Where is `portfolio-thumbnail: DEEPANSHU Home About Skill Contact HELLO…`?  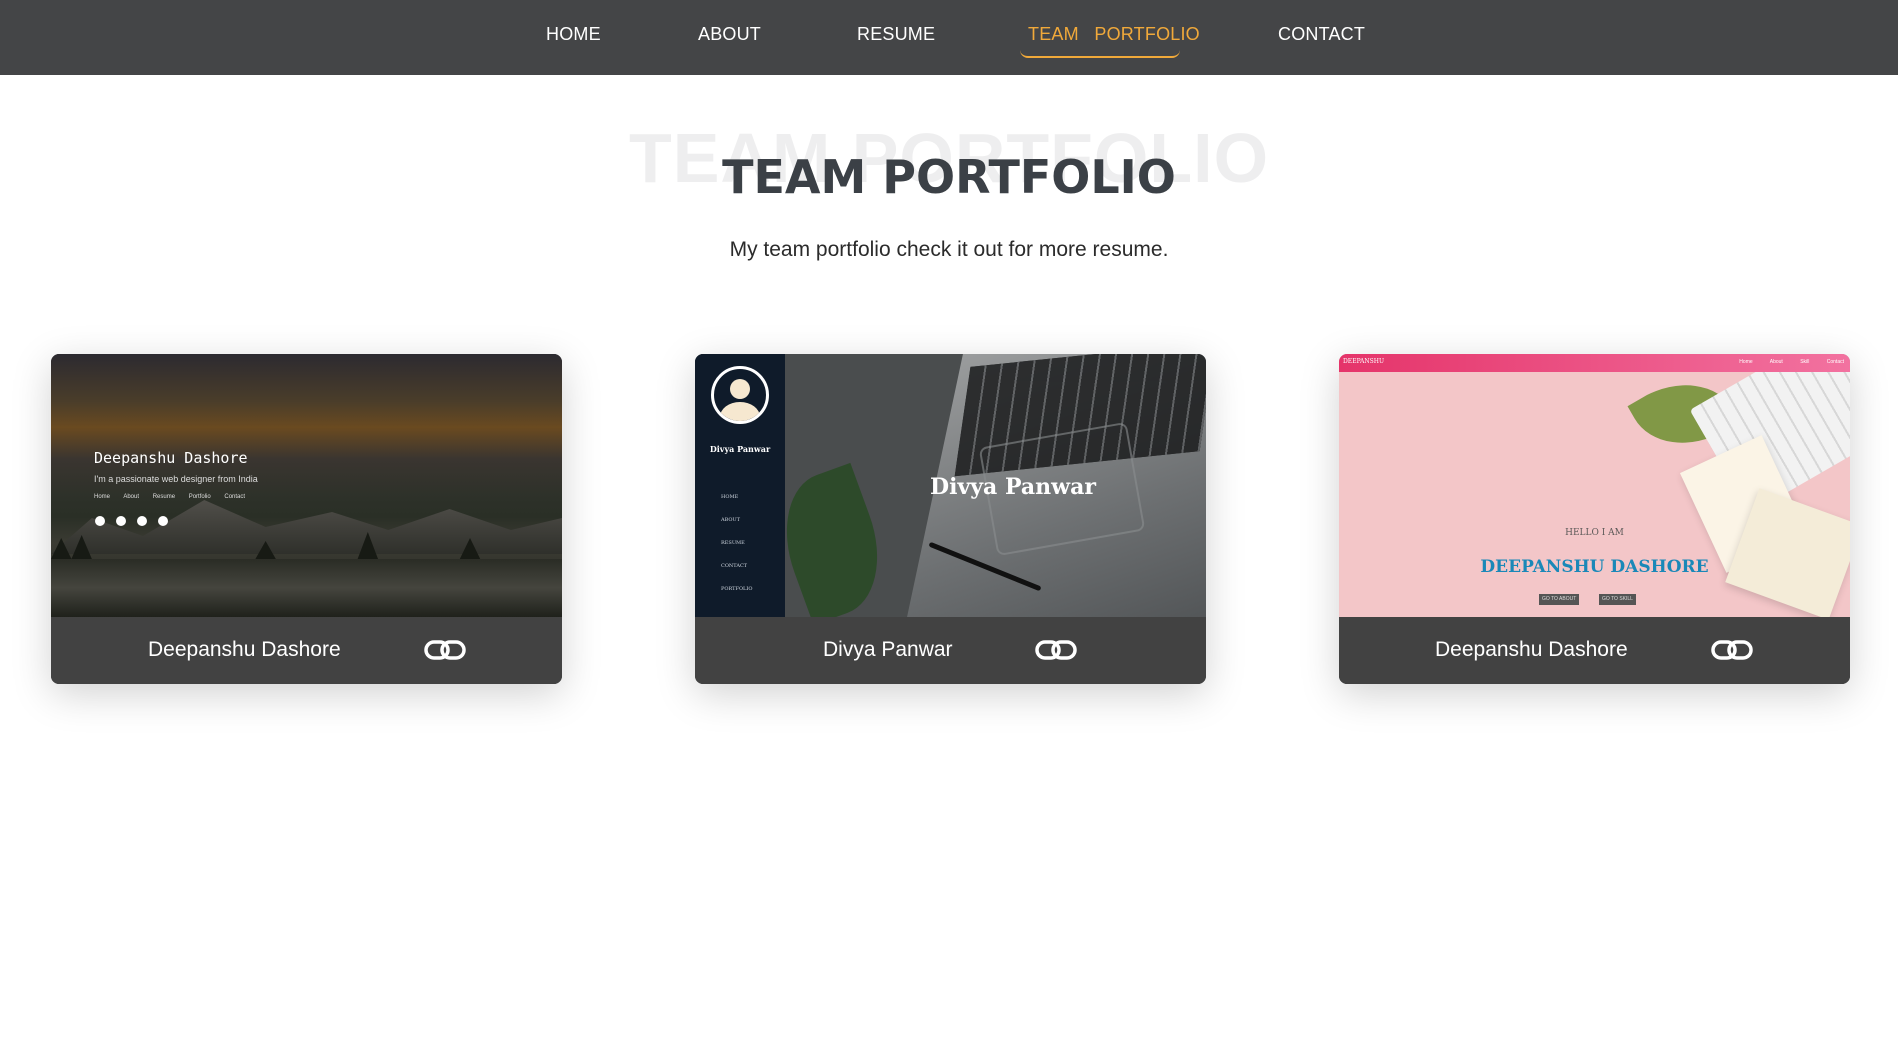 portfolio-thumbnail: DEEPANSHU Home About Skill Contact HELLO… is located at coordinates (1594, 485).